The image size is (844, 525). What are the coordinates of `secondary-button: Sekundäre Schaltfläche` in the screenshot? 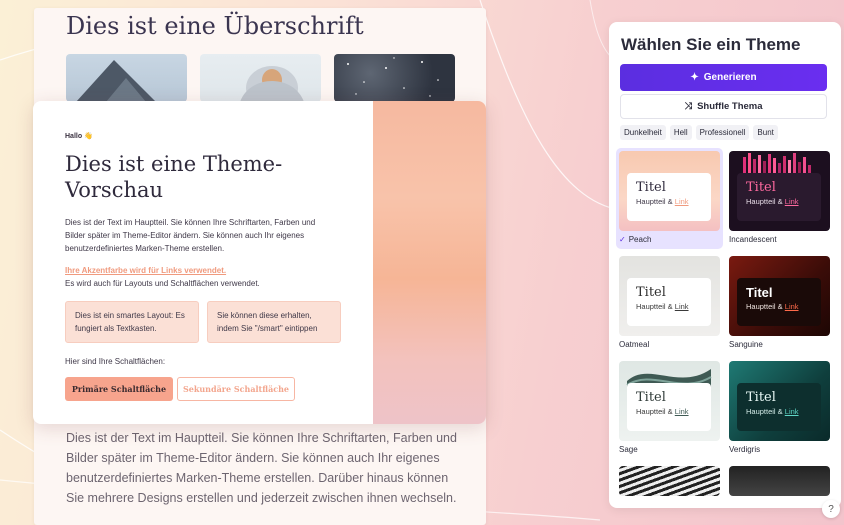 It's located at (236, 389).